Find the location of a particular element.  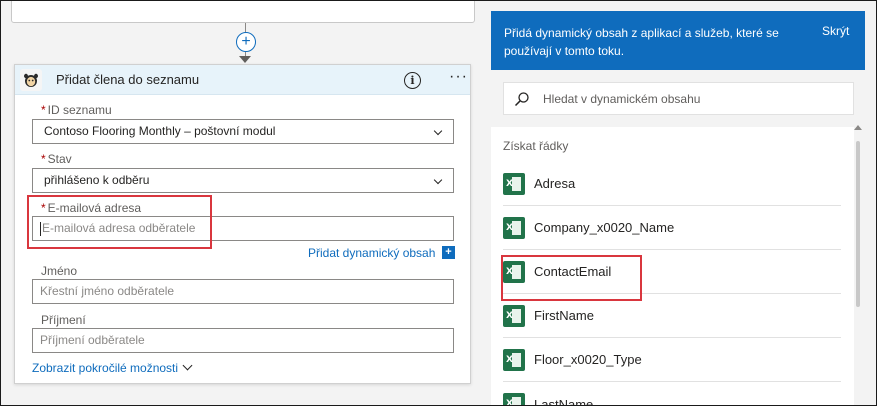

list-item-label: FirstName is located at coordinates (564, 315).